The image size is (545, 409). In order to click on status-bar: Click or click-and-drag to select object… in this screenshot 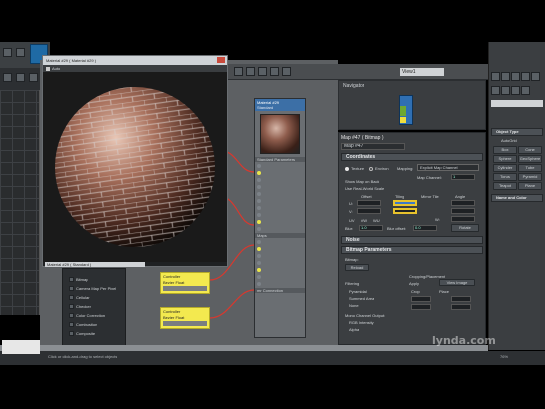, I will do `click(272, 358)`.